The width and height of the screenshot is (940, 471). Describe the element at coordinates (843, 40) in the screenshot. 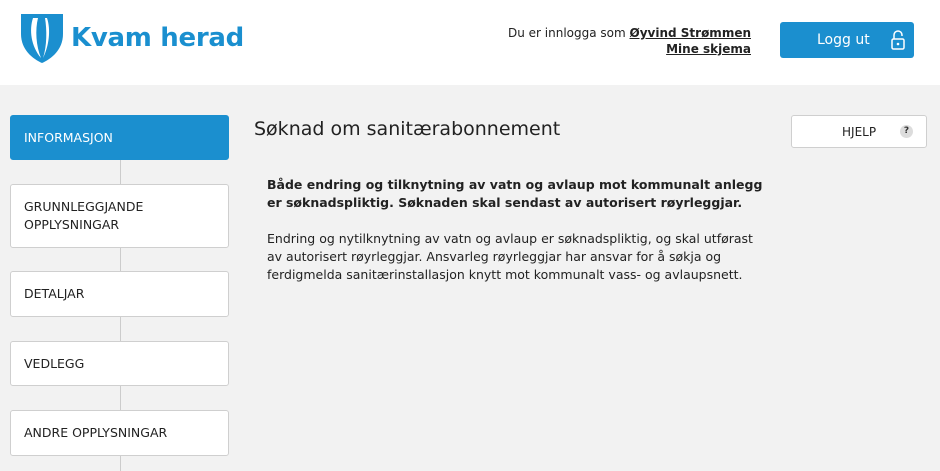

I see `logout-label: Logg ut` at that location.